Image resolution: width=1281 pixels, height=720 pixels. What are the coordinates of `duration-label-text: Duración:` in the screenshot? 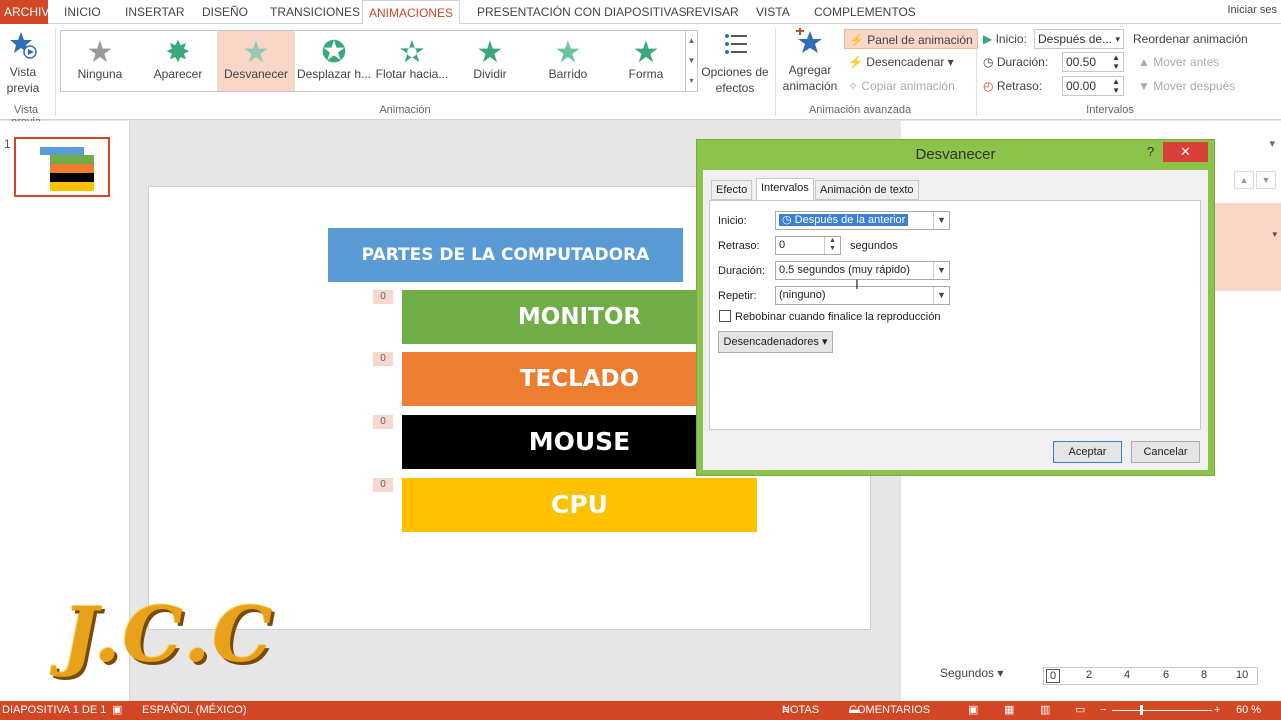 It's located at (1022, 62).